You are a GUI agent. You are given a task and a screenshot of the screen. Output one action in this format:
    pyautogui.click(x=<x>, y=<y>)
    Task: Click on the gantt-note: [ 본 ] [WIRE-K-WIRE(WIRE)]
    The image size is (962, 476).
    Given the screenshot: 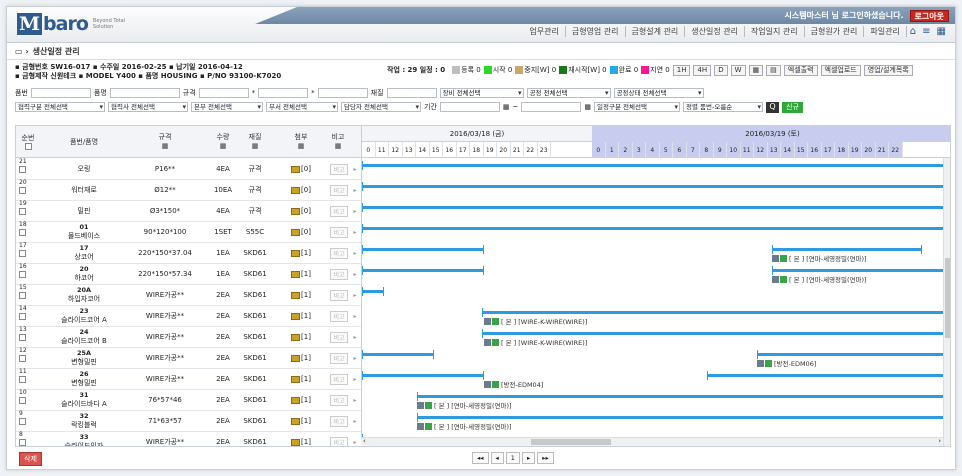 What is the action you would take?
    pyautogui.click(x=535, y=342)
    